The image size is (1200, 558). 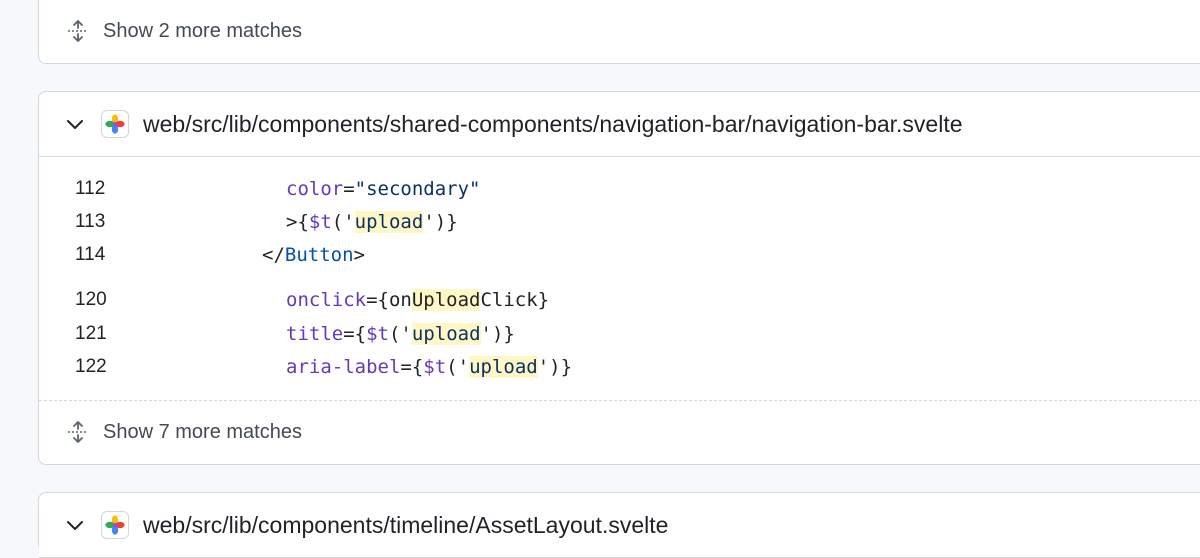 I want to click on code-text: aria-label={$t('upload')}, so click(x=429, y=366).